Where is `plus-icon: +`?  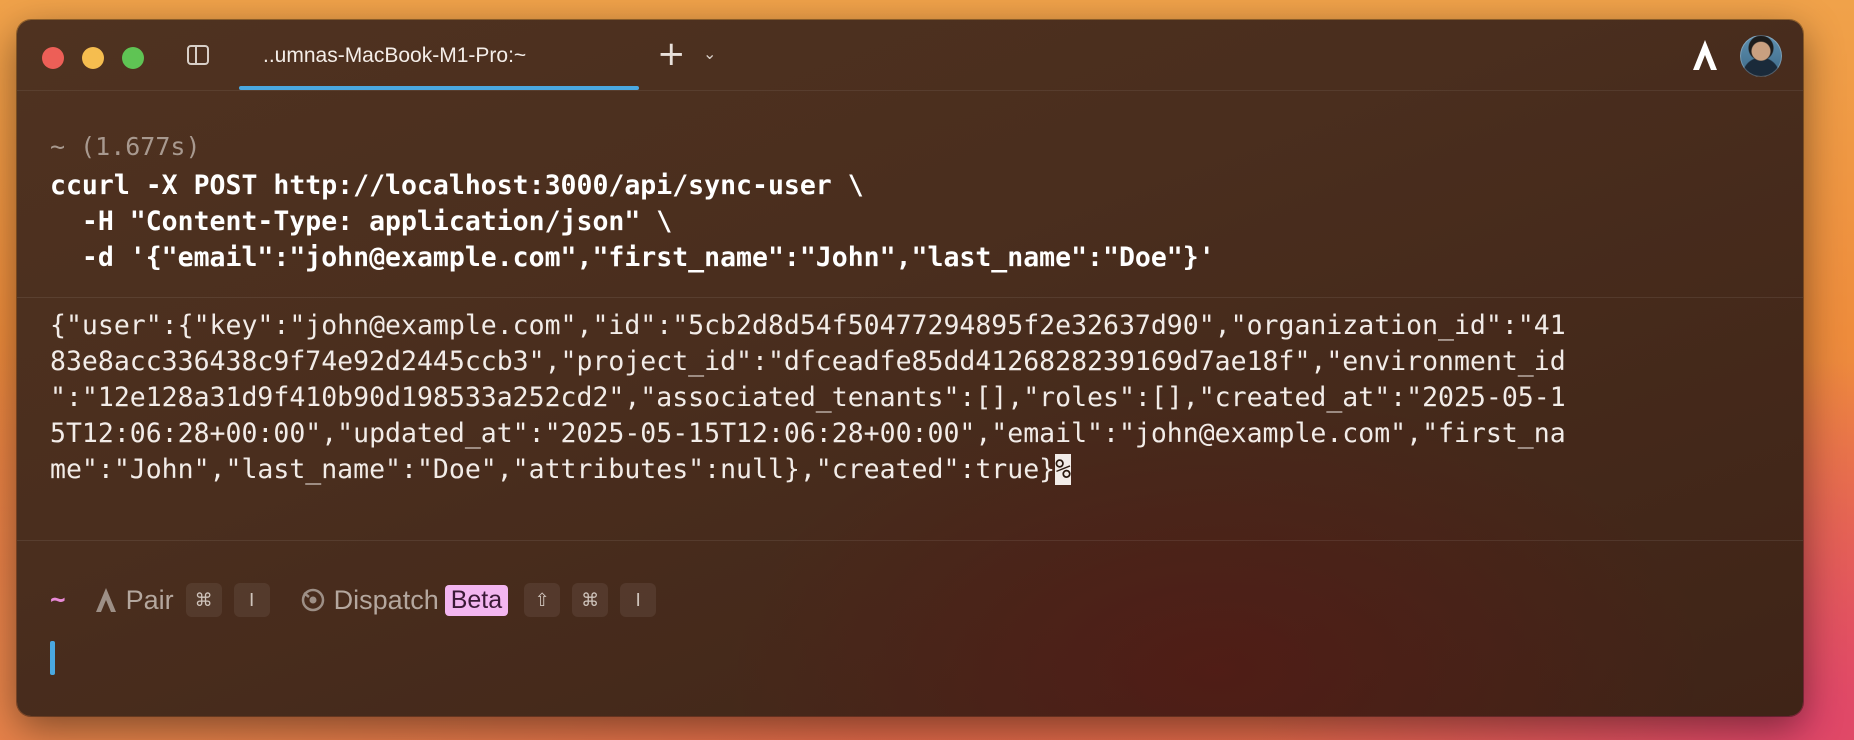
plus-icon: + is located at coordinates (671, 54).